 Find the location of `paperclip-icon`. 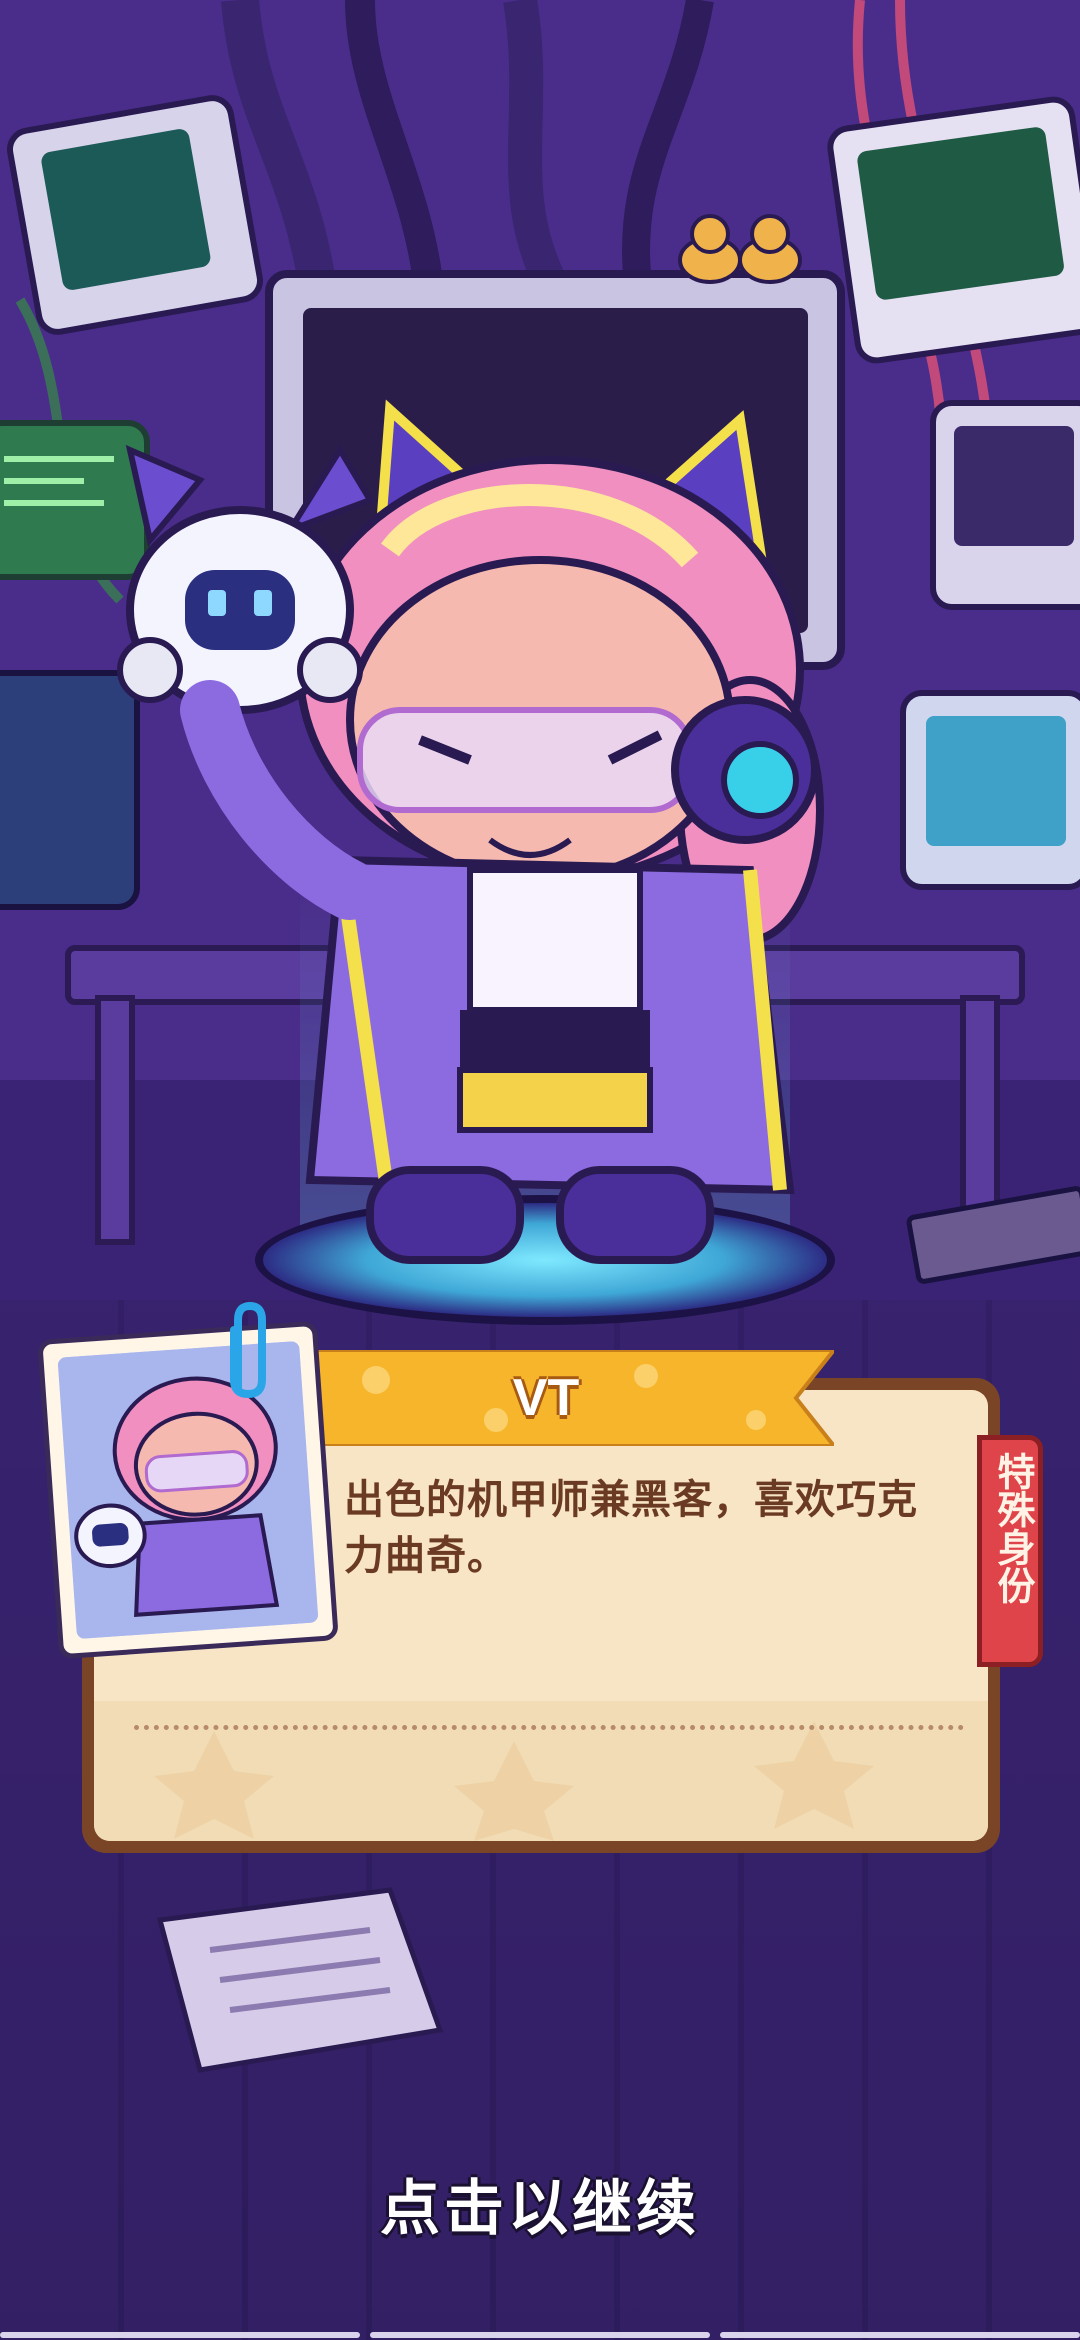

paperclip-icon is located at coordinates (248, 1350).